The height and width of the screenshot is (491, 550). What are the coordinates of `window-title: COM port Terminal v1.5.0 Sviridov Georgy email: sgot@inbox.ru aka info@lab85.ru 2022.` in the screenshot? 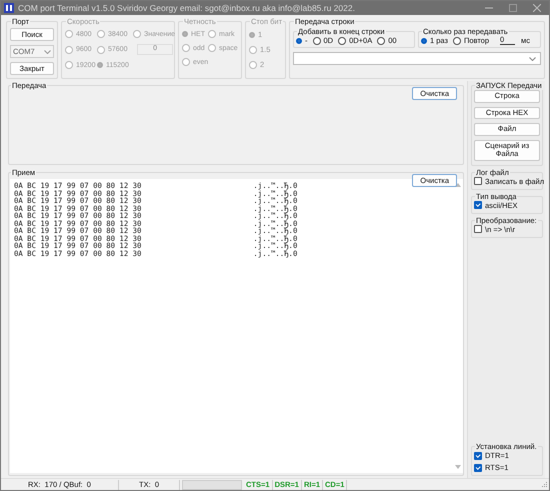 It's located at (186, 8).